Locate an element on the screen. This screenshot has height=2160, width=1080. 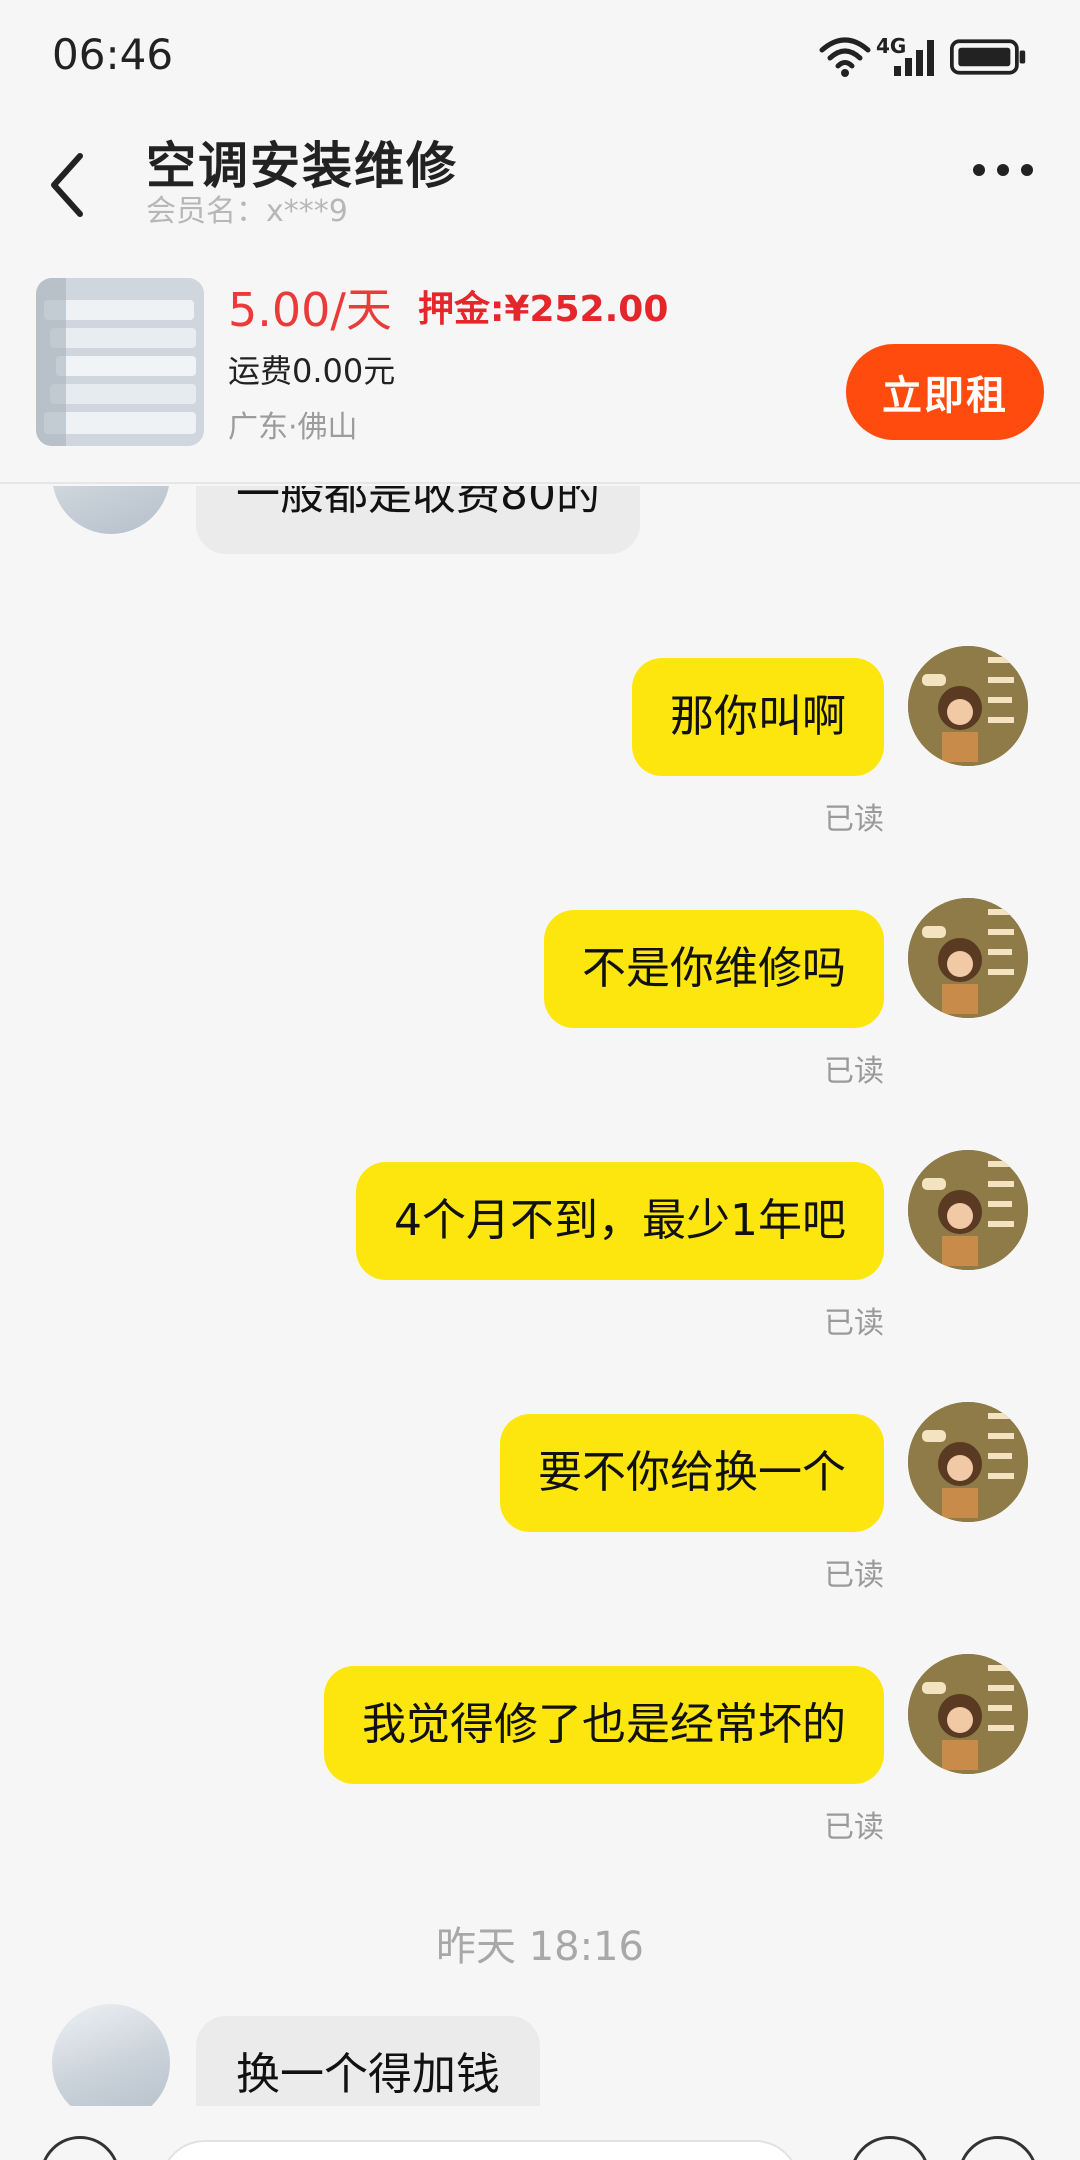
message-bubble-received: 换一个得加钱 is located at coordinates (368, 2061).